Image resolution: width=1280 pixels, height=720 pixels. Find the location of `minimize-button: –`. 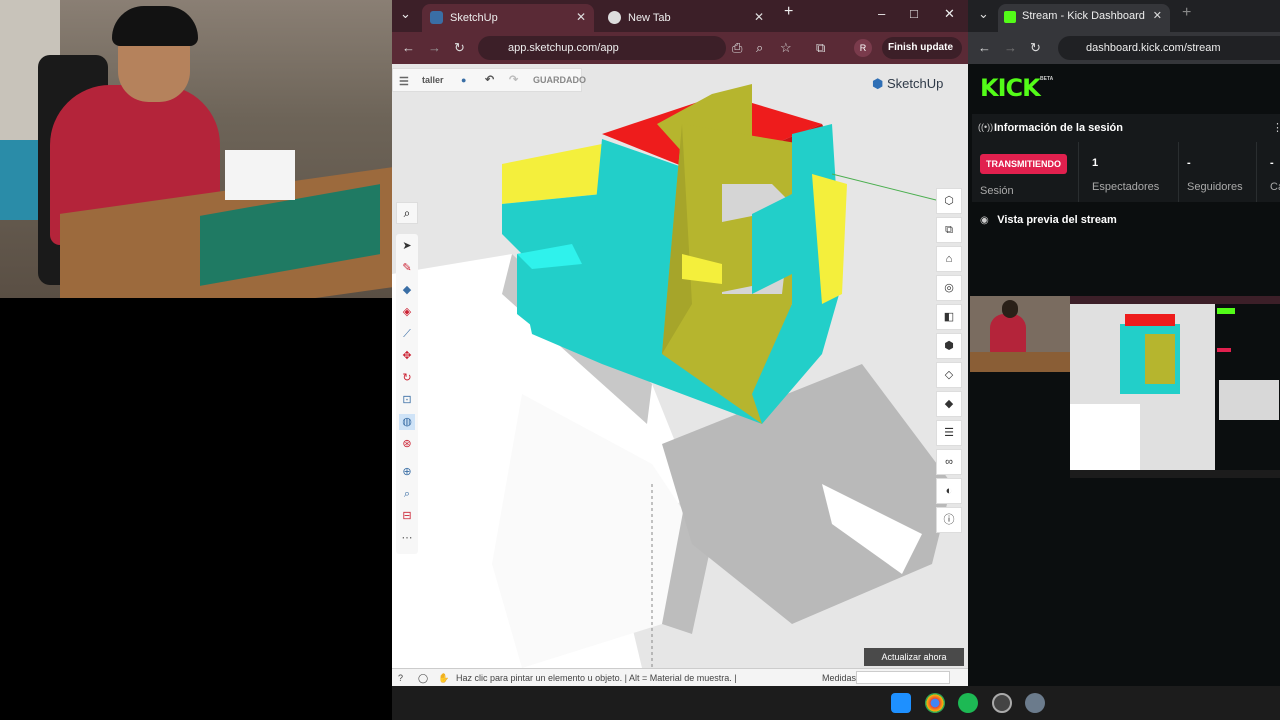

minimize-button: – is located at coordinates (881, 13).